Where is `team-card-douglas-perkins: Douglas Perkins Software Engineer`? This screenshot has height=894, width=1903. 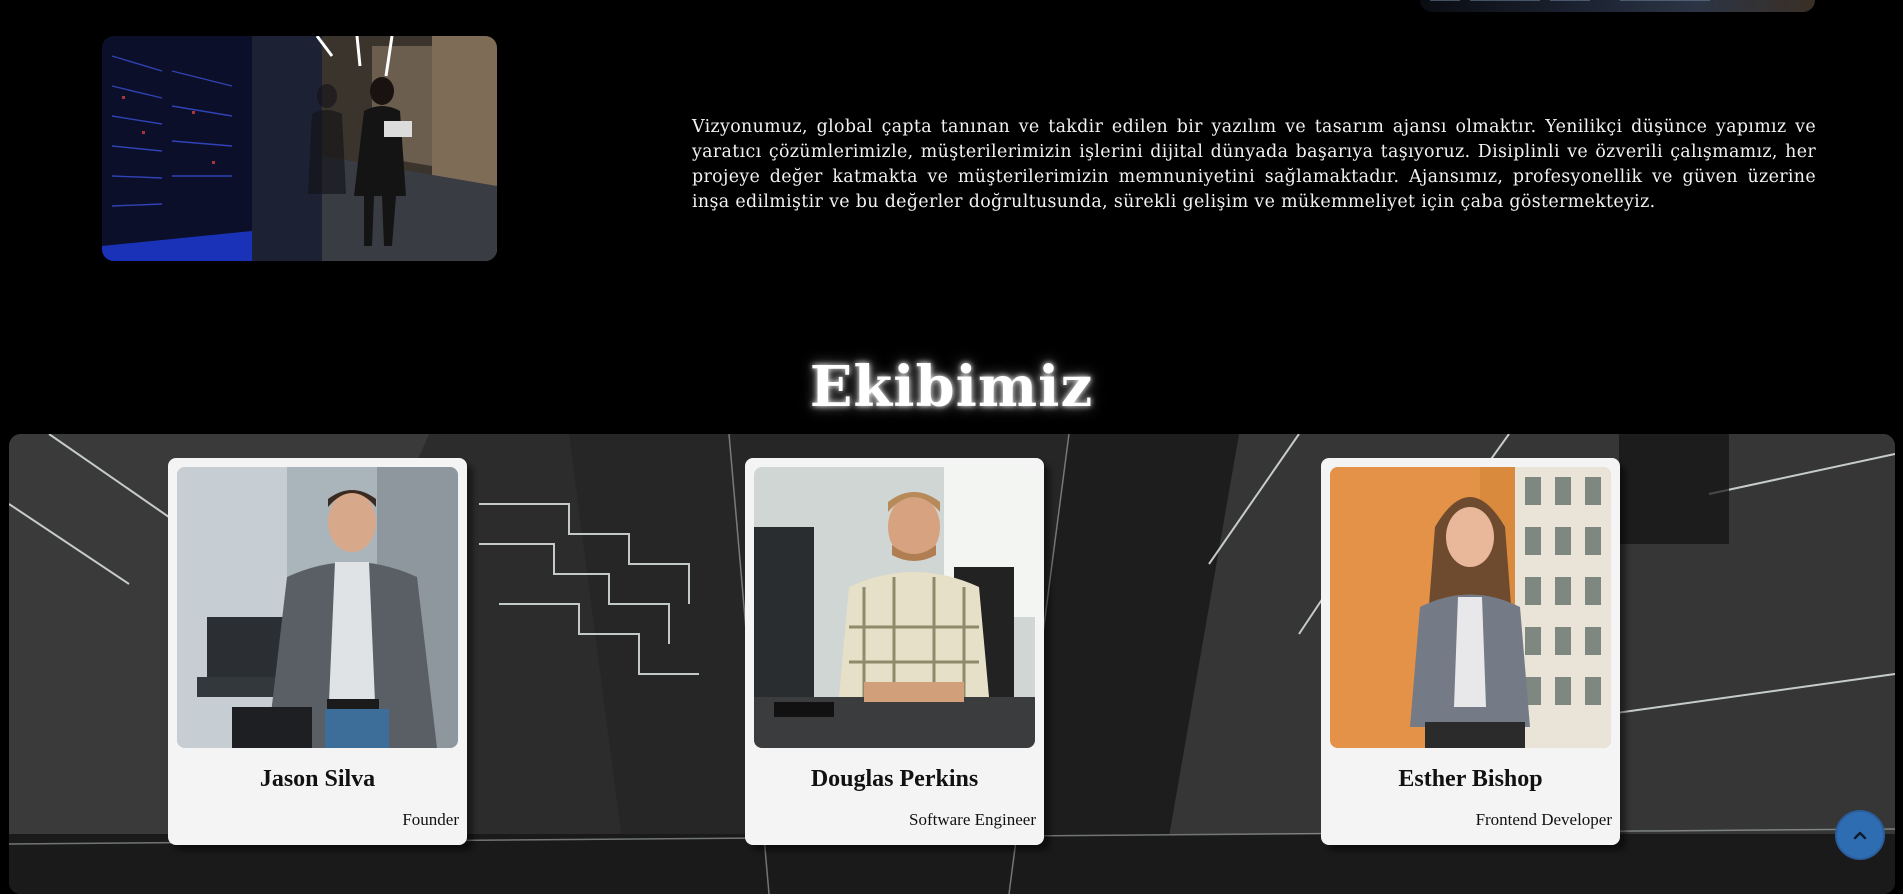 team-card-douglas-perkins: Douglas Perkins Software Engineer is located at coordinates (894, 651).